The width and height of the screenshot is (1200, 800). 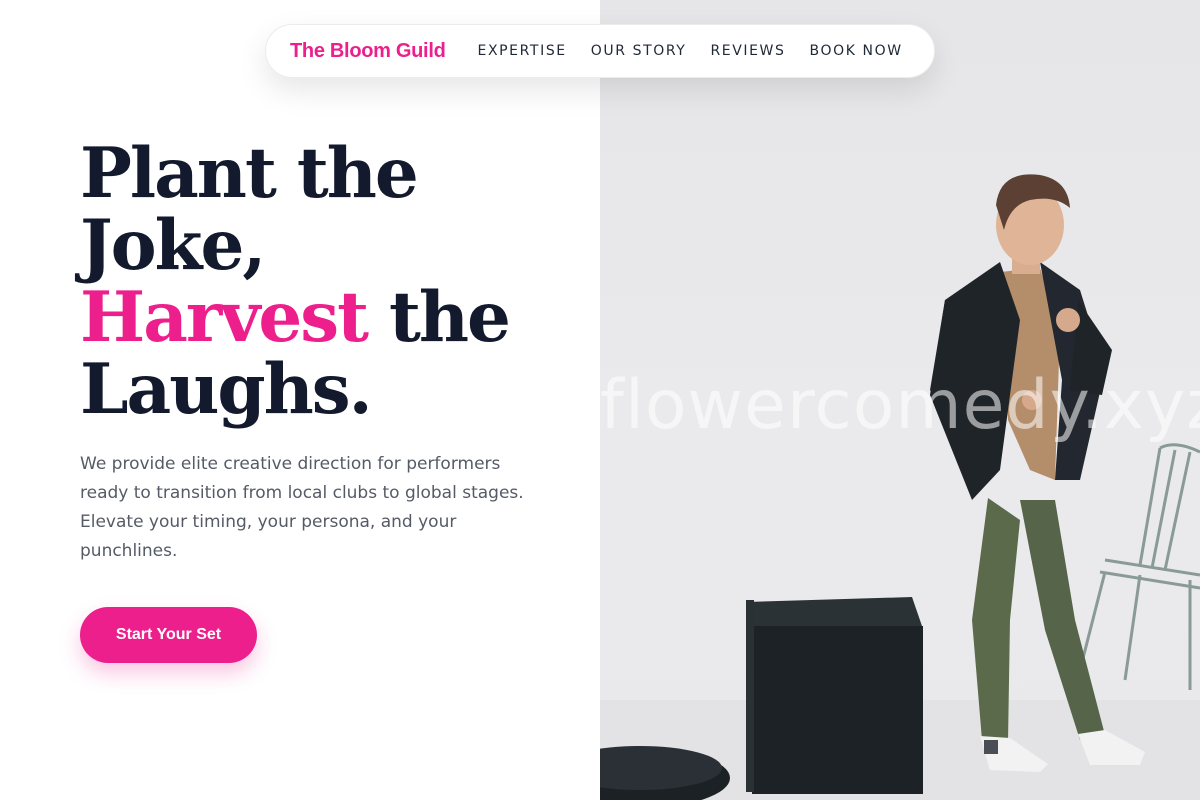 What do you see at coordinates (249, 173) in the screenshot?
I see `hero-heading-line-1: Plant the` at bounding box center [249, 173].